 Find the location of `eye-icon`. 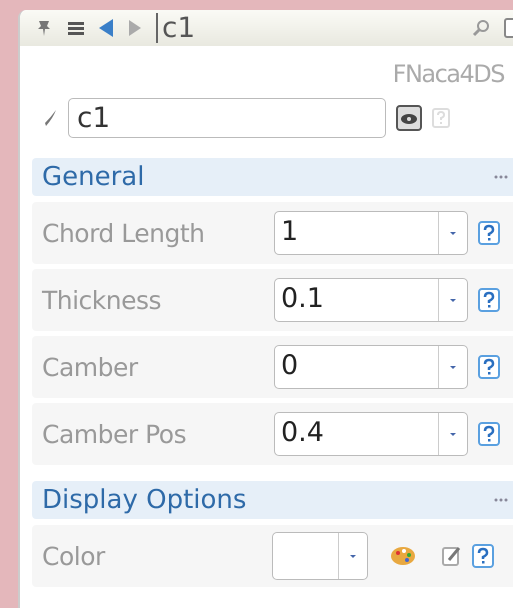

eye-icon is located at coordinates (409, 118).